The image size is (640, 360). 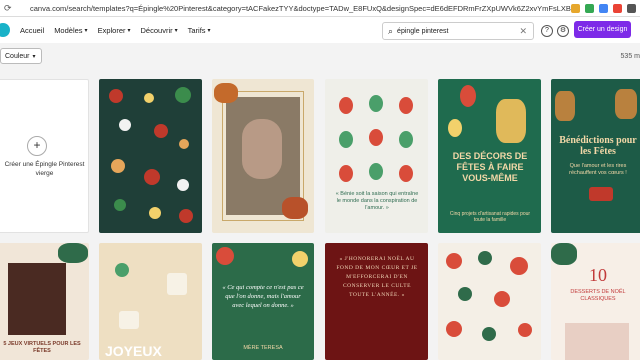 I want to click on add-icon: +, so click(x=37, y=146).